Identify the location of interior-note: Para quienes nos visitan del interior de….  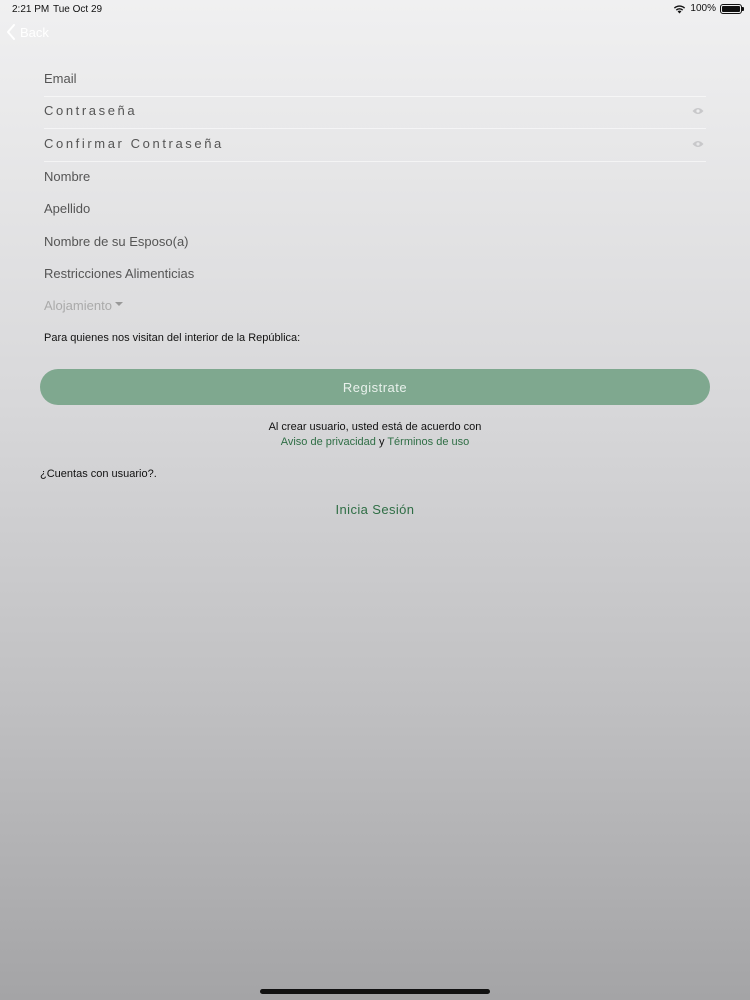
(172, 338).